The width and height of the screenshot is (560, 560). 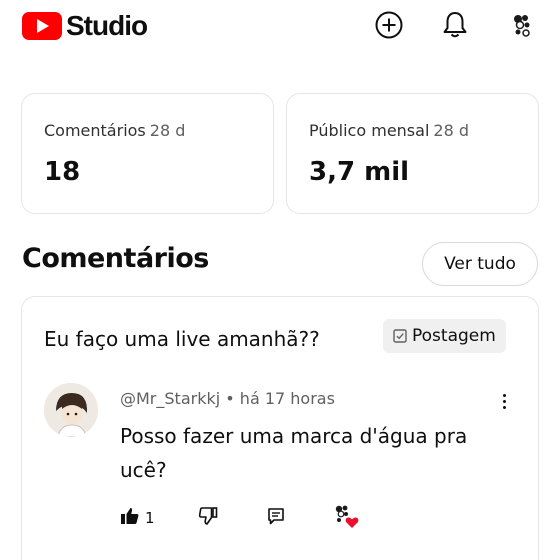 What do you see at coordinates (294, 453) in the screenshot?
I see `comment-text: Posso fazer uma marca d'água pra ucê?` at bounding box center [294, 453].